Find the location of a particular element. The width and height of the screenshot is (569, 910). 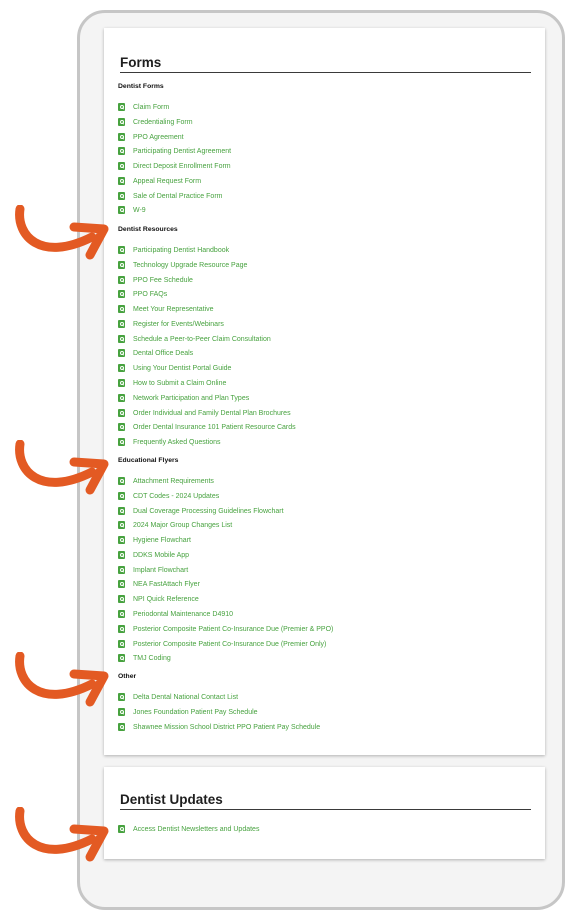

link-label: Periodontal Maintenance D4910 is located at coordinates (183, 614).